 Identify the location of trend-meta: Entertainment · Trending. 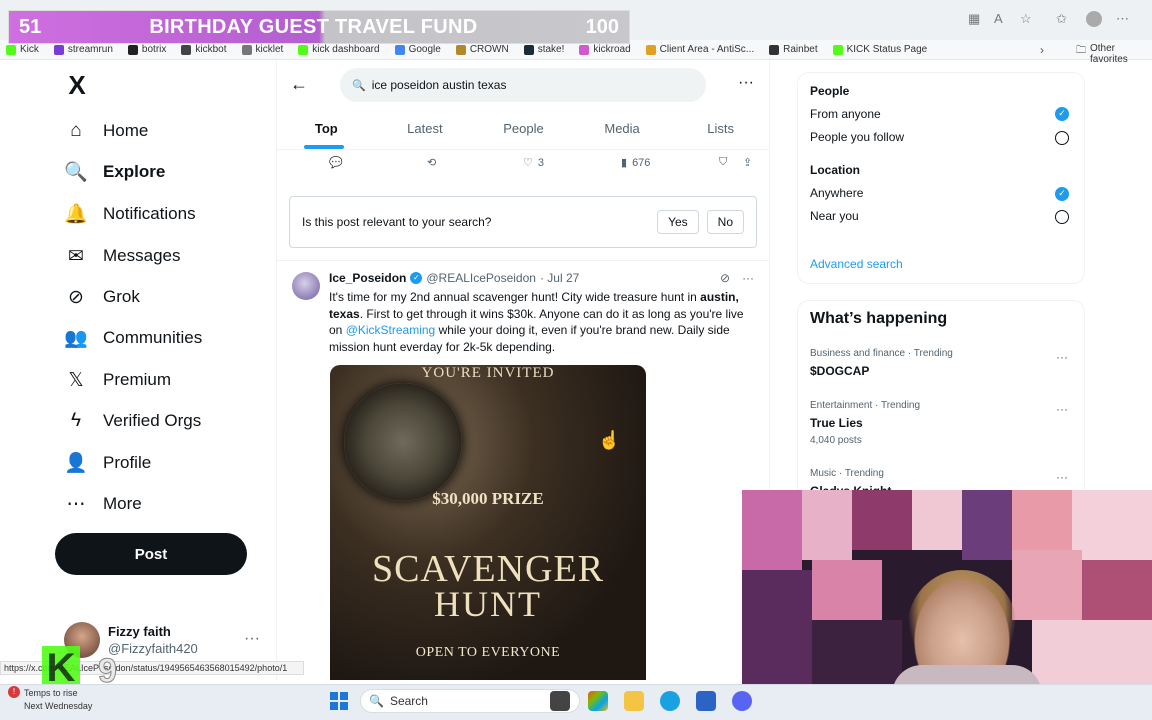
(865, 405).